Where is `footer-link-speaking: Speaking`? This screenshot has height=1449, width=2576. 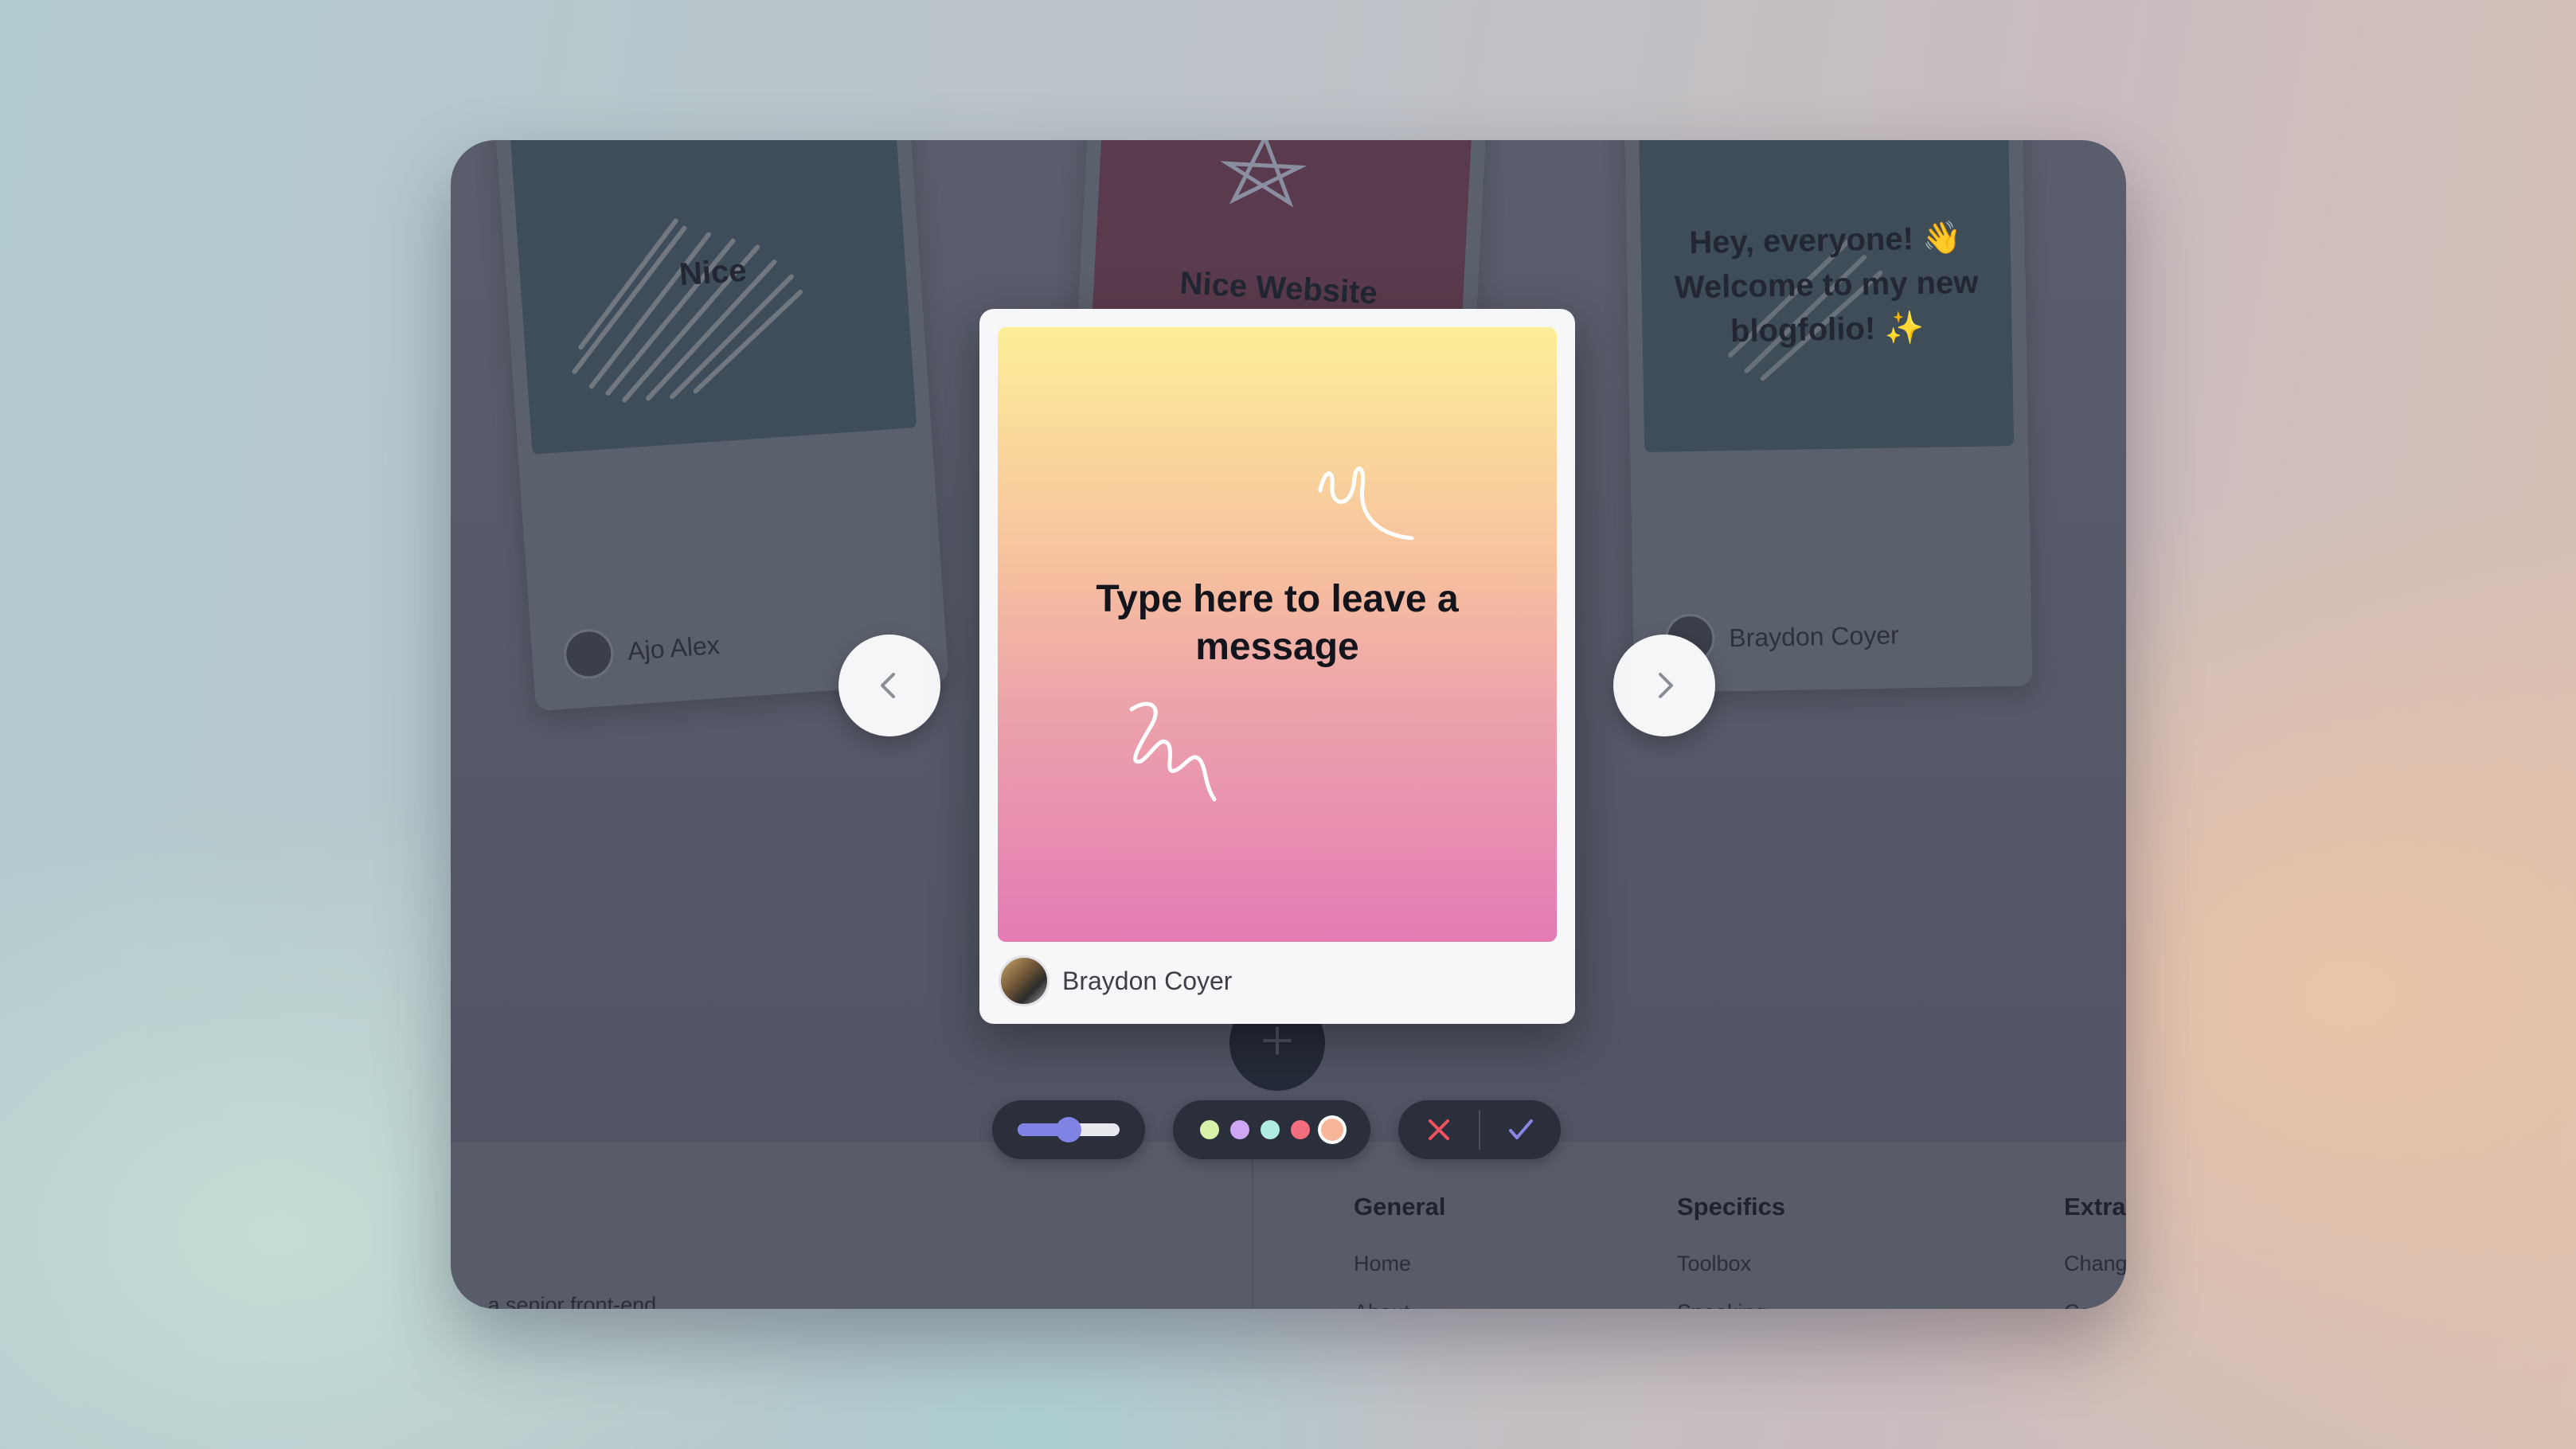
footer-link-speaking: Speaking is located at coordinates (1731, 1304).